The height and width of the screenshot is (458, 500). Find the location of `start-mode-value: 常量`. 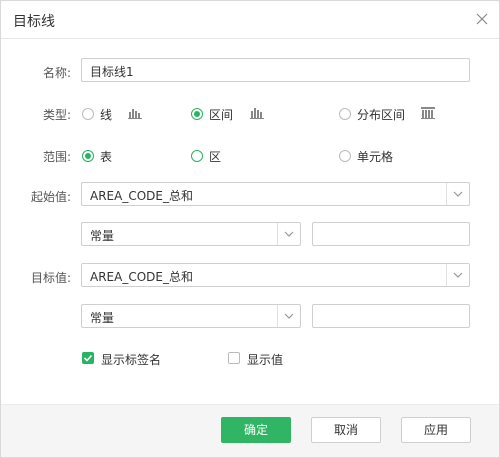

start-mode-value: 常量 is located at coordinates (102, 236).